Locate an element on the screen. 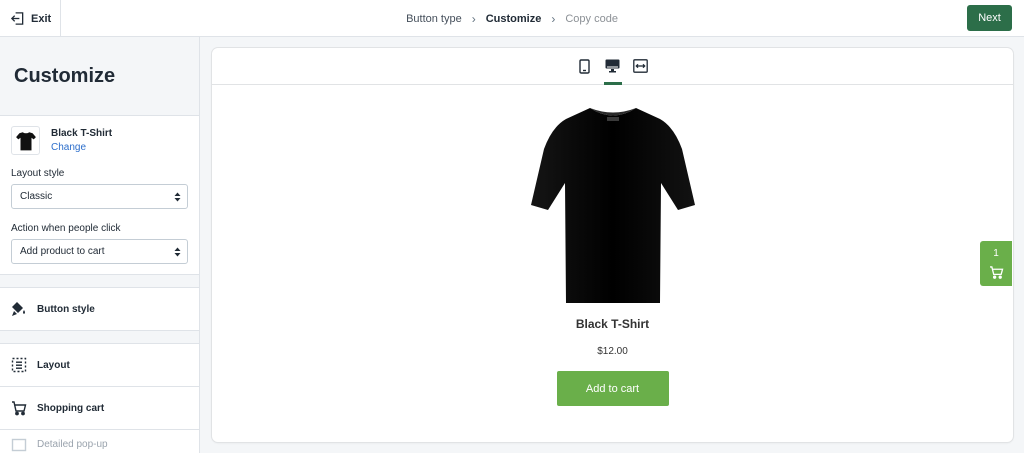 This screenshot has width=1024, height=453. step-button-type: Button type is located at coordinates (434, 19).